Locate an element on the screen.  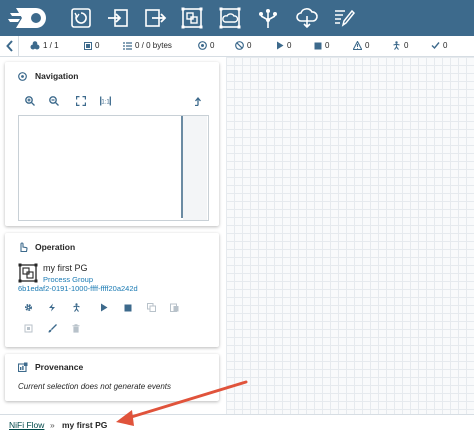
not-transmitting-icon is located at coordinates (239, 45).